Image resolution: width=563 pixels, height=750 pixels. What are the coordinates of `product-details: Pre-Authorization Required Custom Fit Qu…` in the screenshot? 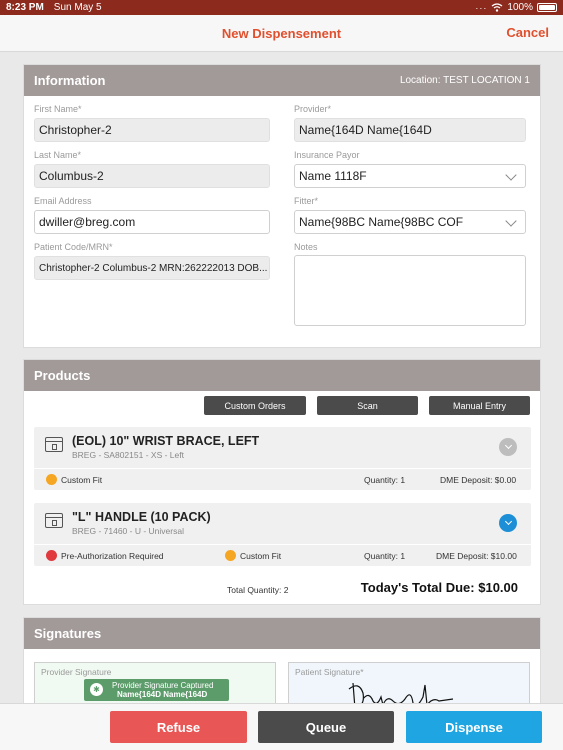 It's located at (282, 555).